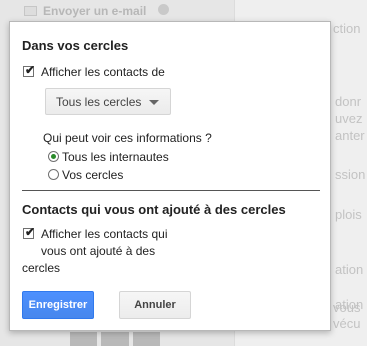 This screenshot has width=367, height=346. I want to click on send-email-link: Envoyer un e-mail, so click(85, 11).